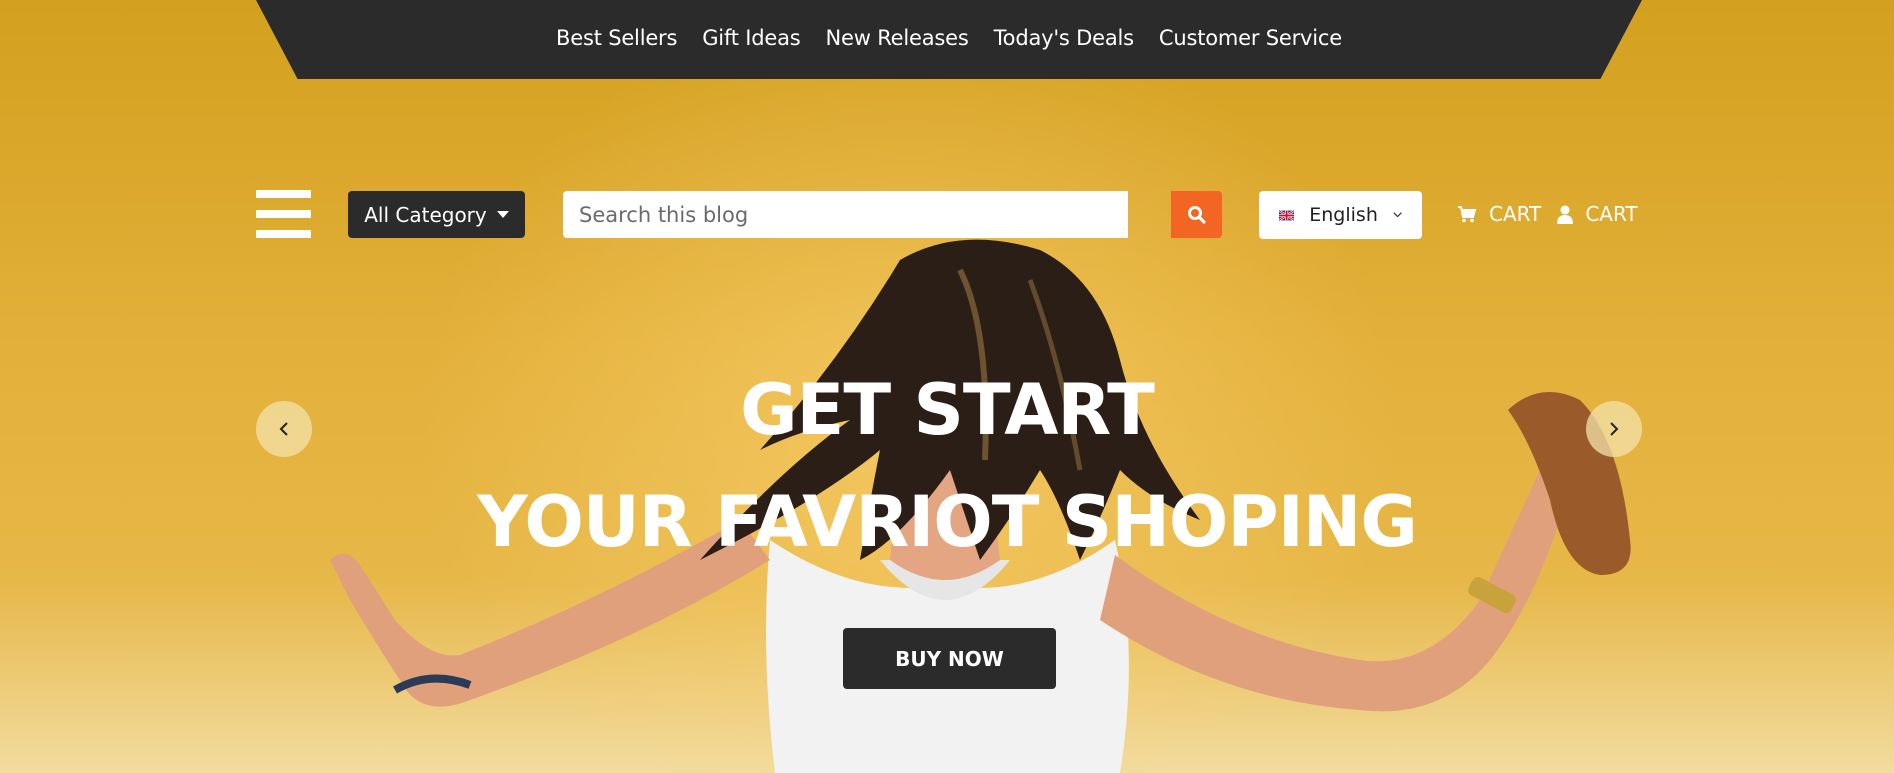 This screenshot has height=773, width=1894. I want to click on buy-now-button: BUY NOW, so click(949, 658).